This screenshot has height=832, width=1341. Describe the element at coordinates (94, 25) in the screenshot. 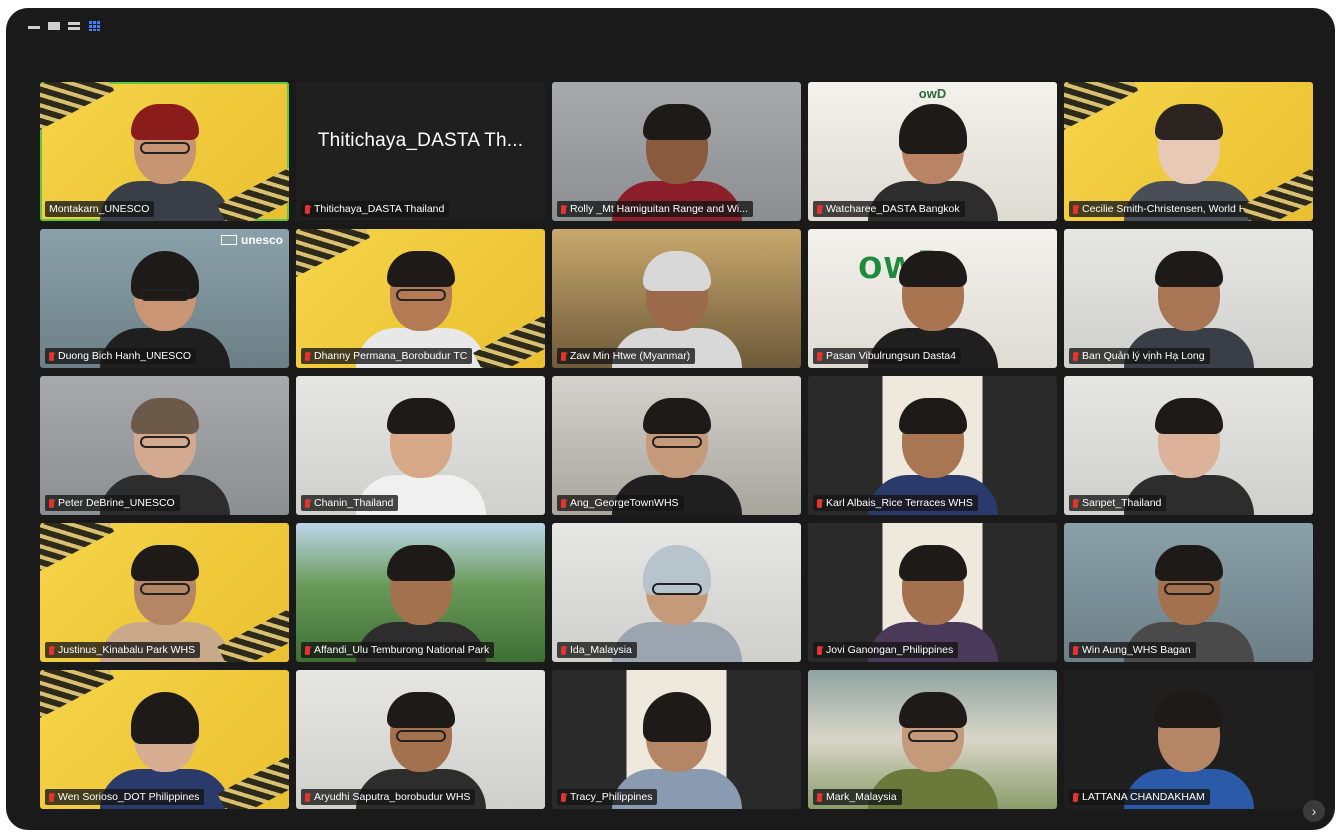

I see `gallery-view-icon` at that location.